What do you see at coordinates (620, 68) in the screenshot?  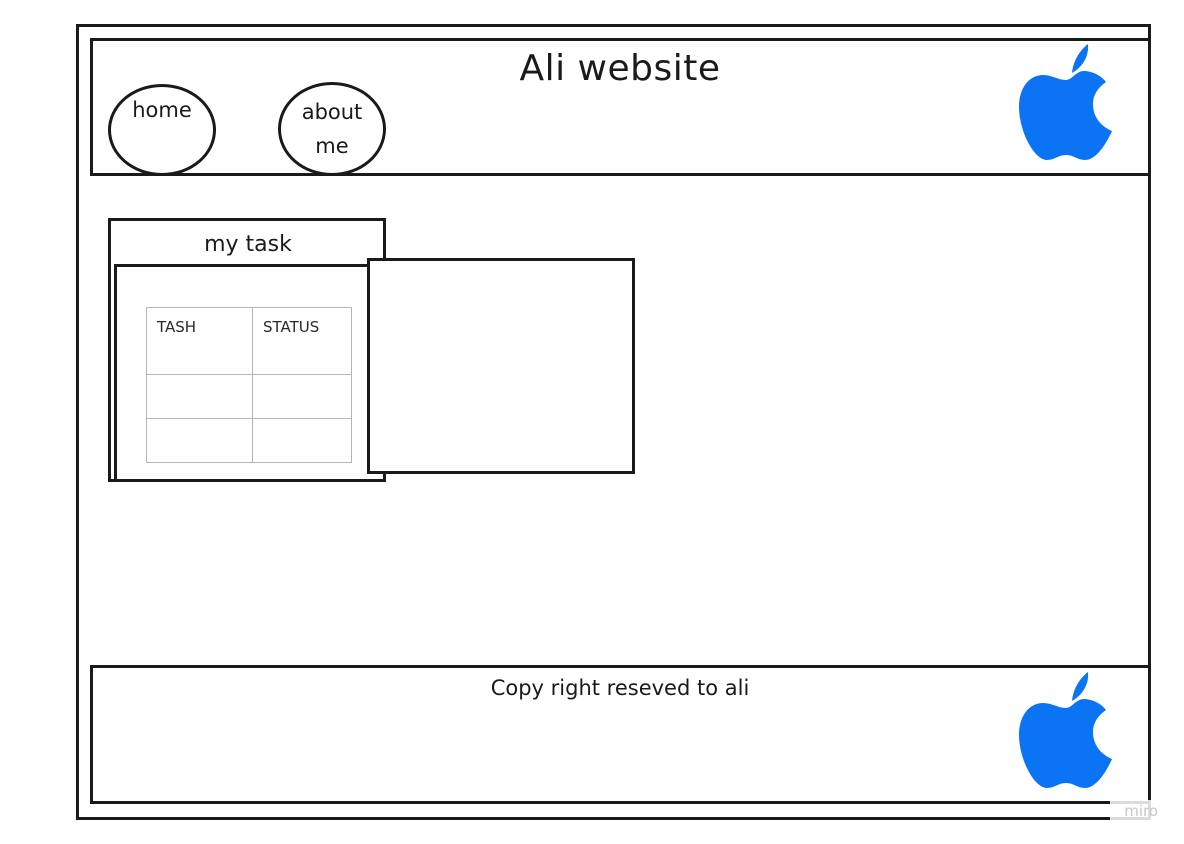 I see `site-title: Ali website` at bounding box center [620, 68].